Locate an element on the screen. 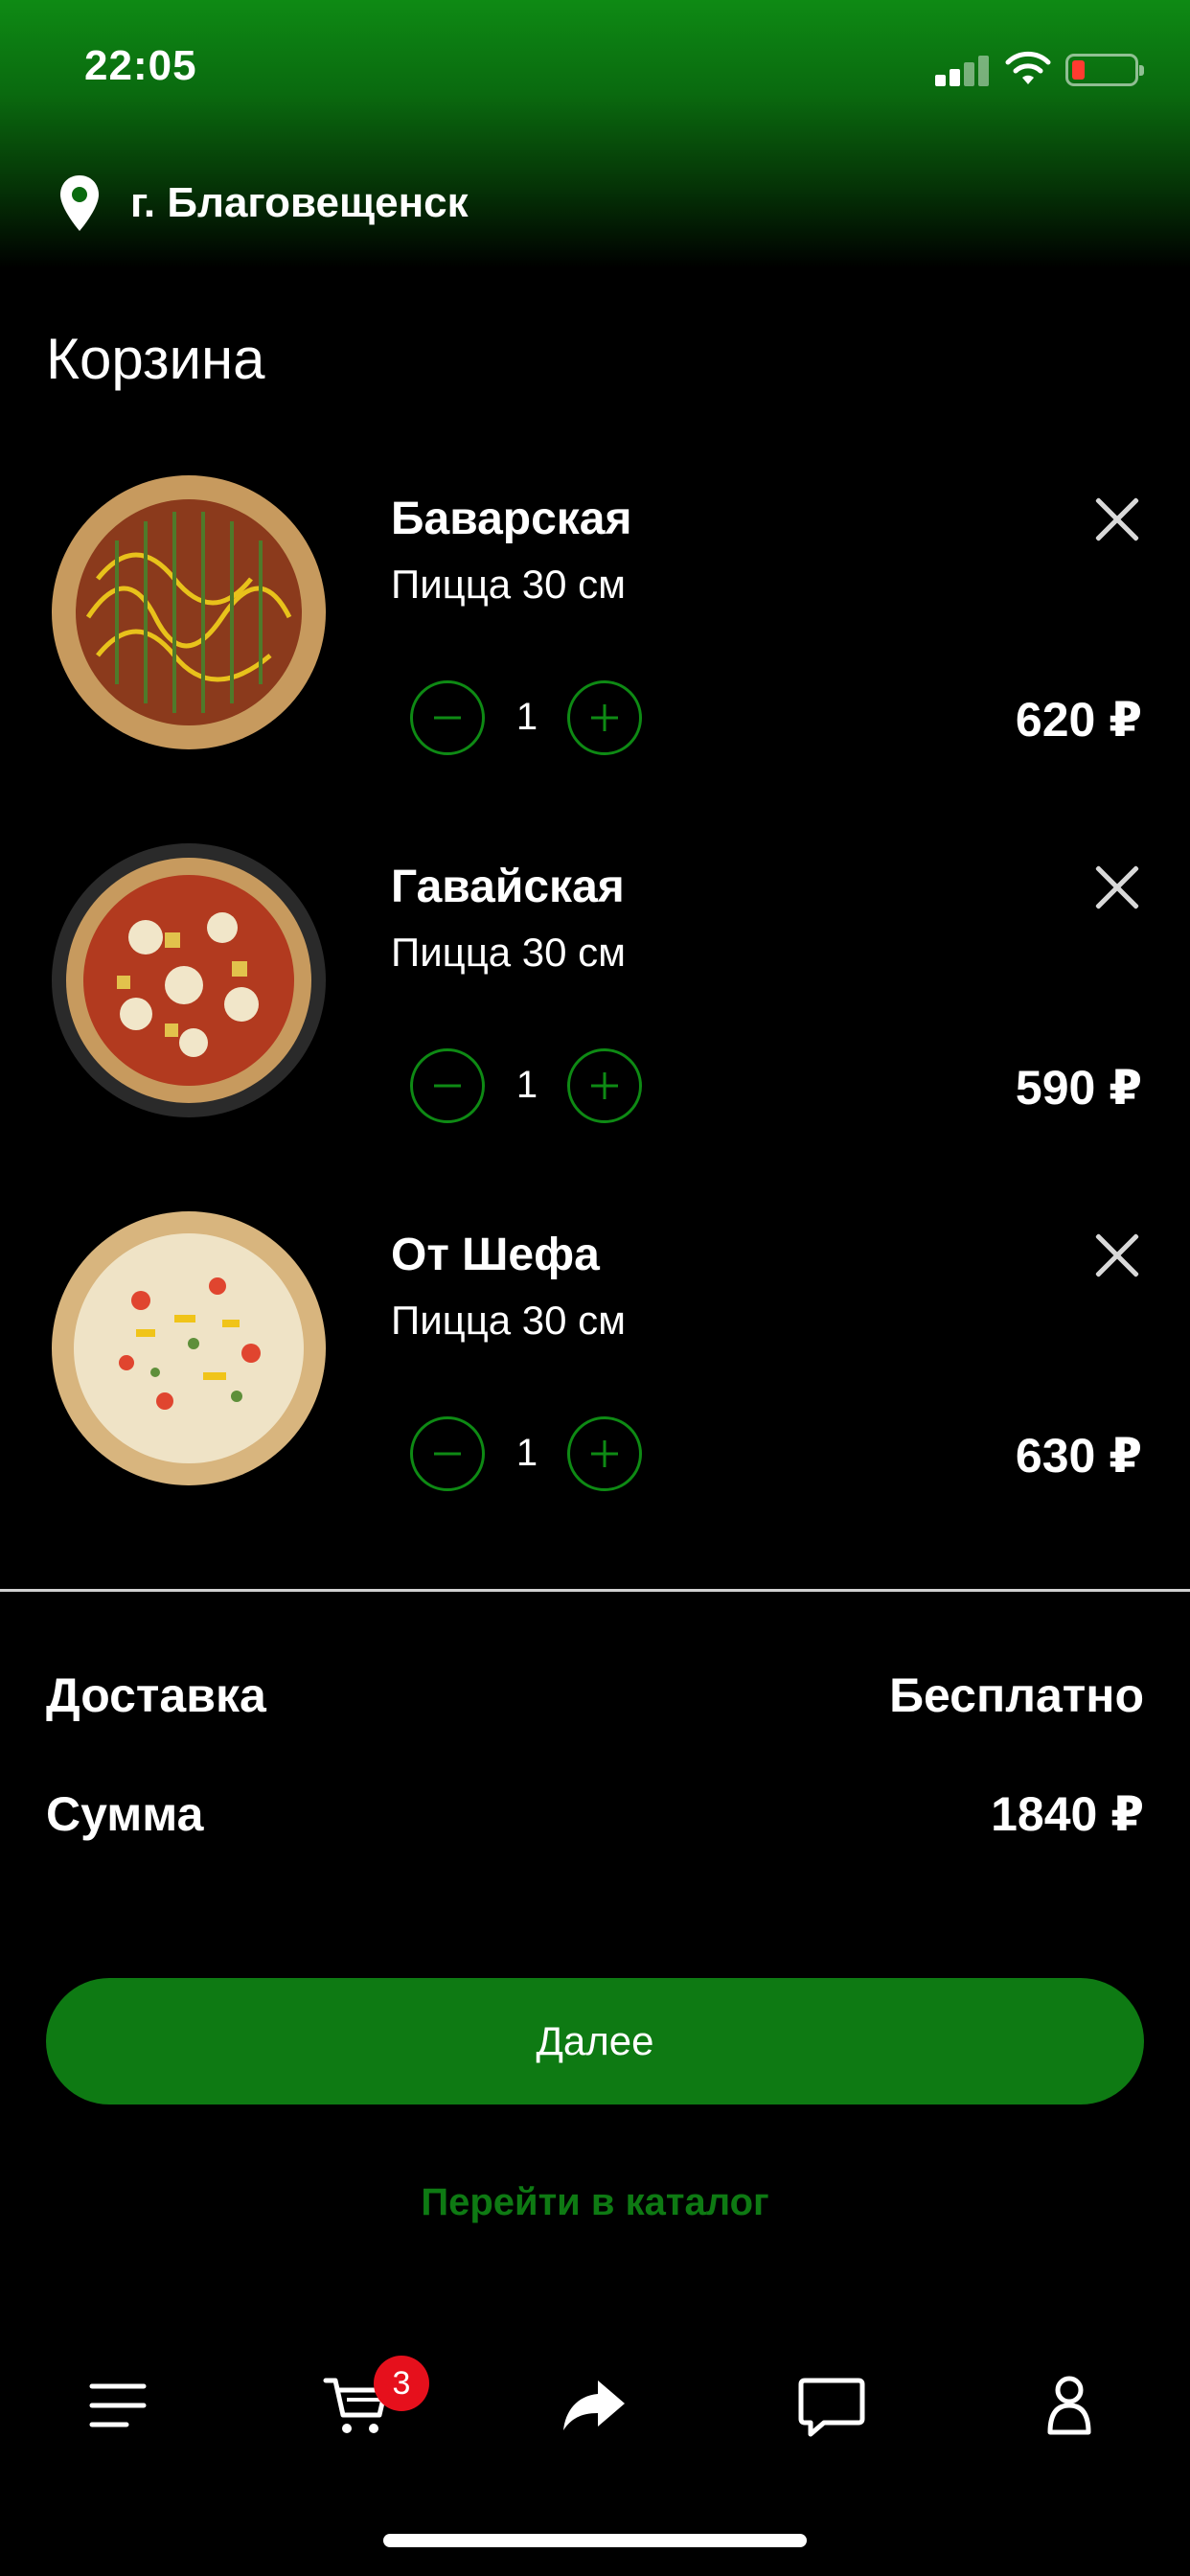 This screenshot has height=2576, width=1190. status-time: 22:05 is located at coordinates (140, 65).